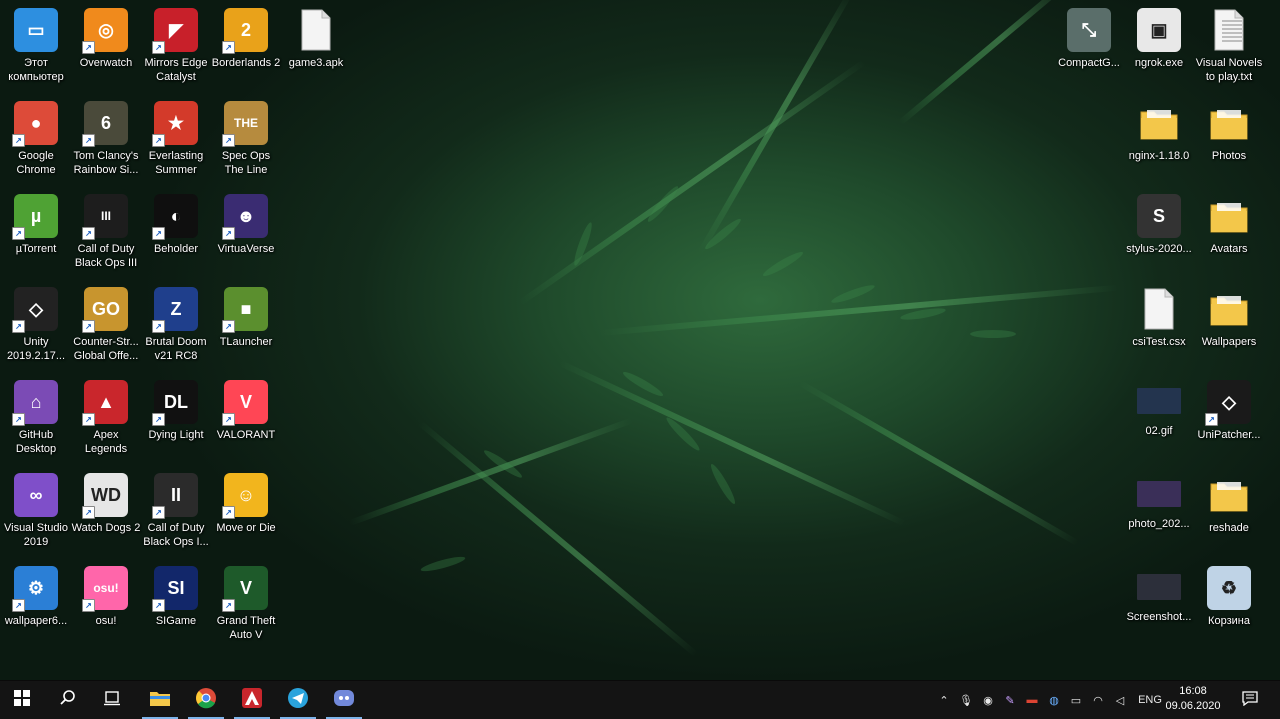  What do you see at coordinates (1032, 700) in the screenshot?
I see `flag-icon: ▬` at bounding box center [1032, 700].